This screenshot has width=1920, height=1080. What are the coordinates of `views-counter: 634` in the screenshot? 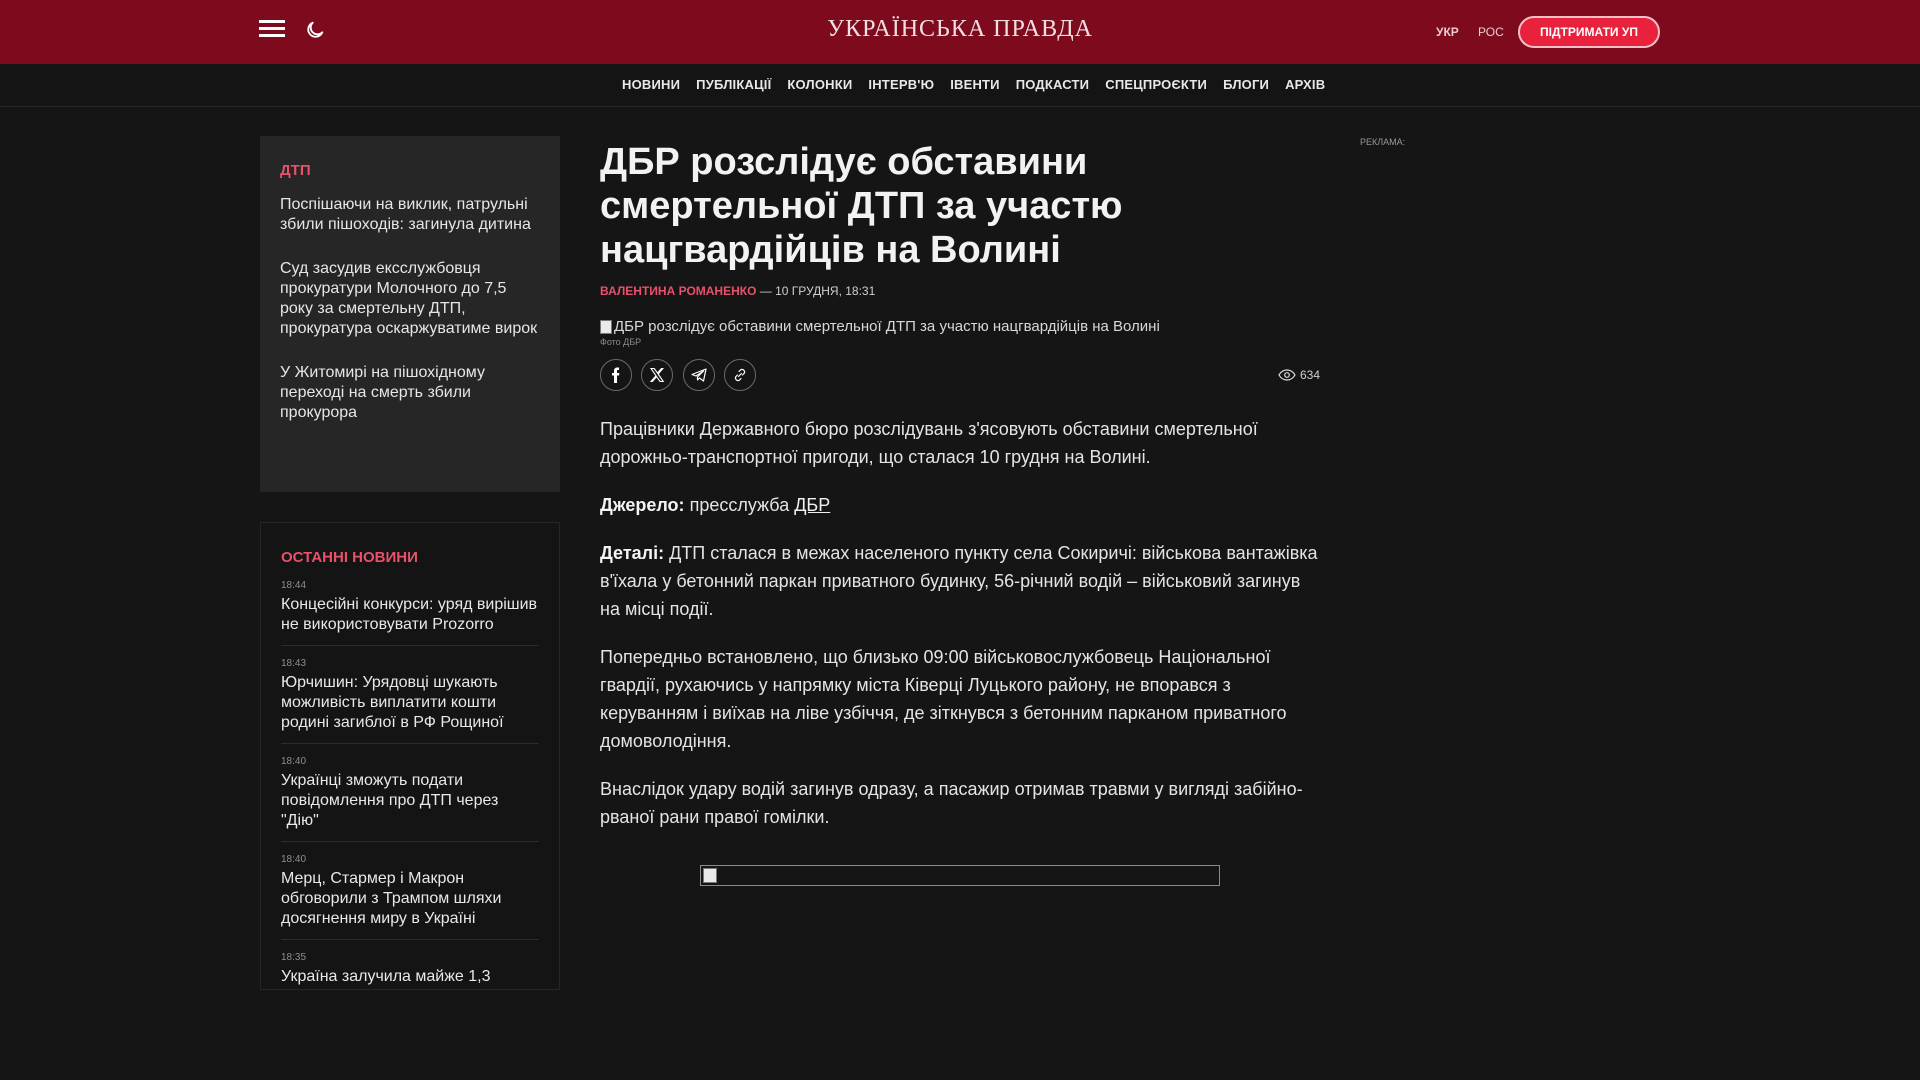 It's located at (1299, 375).